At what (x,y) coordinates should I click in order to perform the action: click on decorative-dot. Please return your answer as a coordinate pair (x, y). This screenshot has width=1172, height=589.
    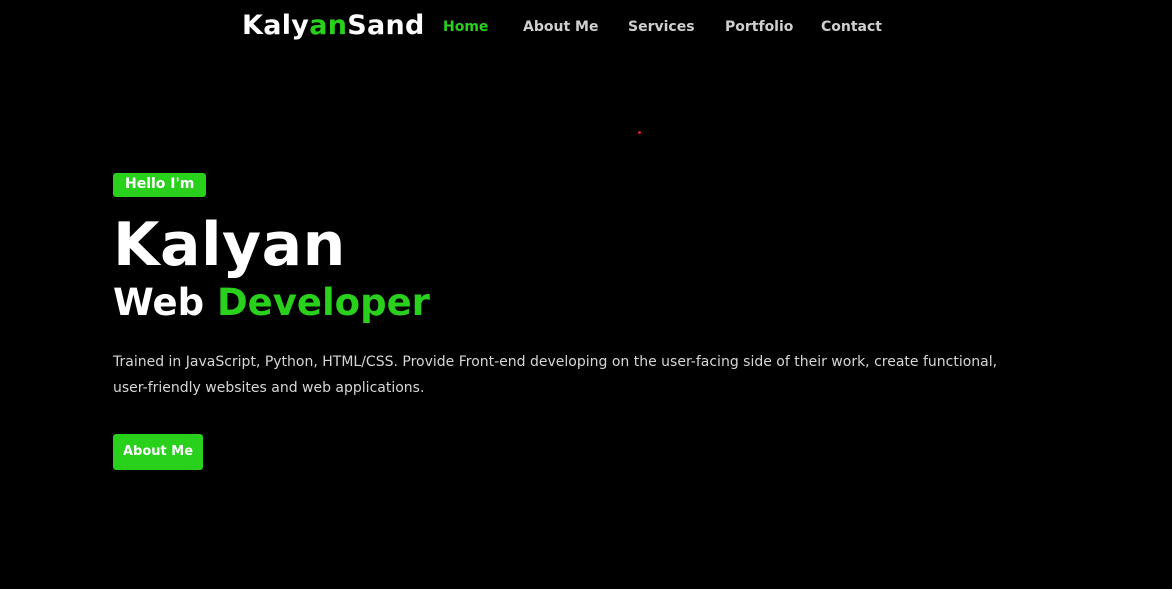
    Looking at the image, I should click on (639, 132).